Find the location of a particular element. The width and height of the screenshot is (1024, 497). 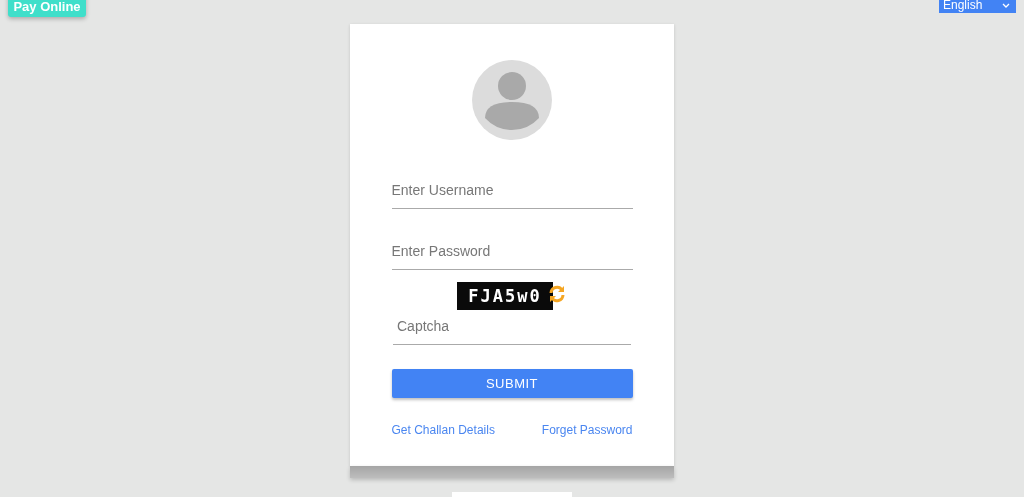

submit-button: SUBMIT is located at coordinates (512, 383).